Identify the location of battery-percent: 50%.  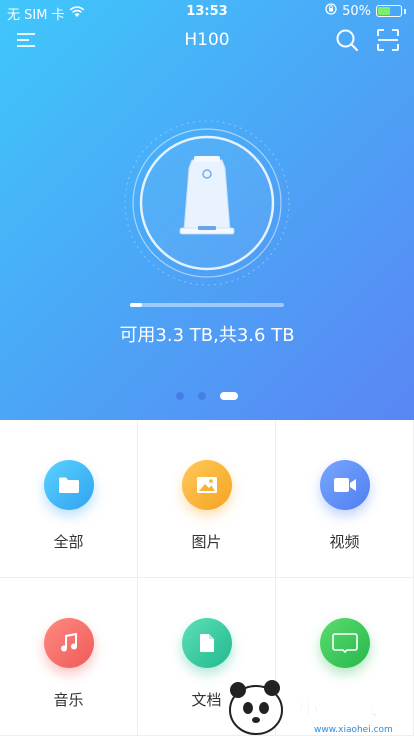
(356, 11).